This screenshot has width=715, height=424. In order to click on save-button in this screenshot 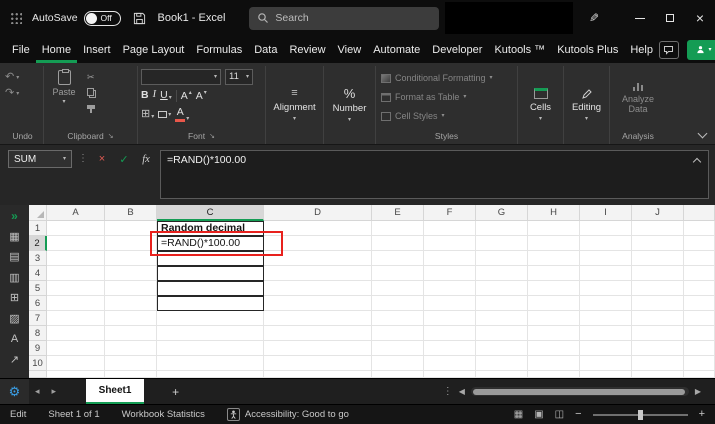, I will do `click(139, 18)`.